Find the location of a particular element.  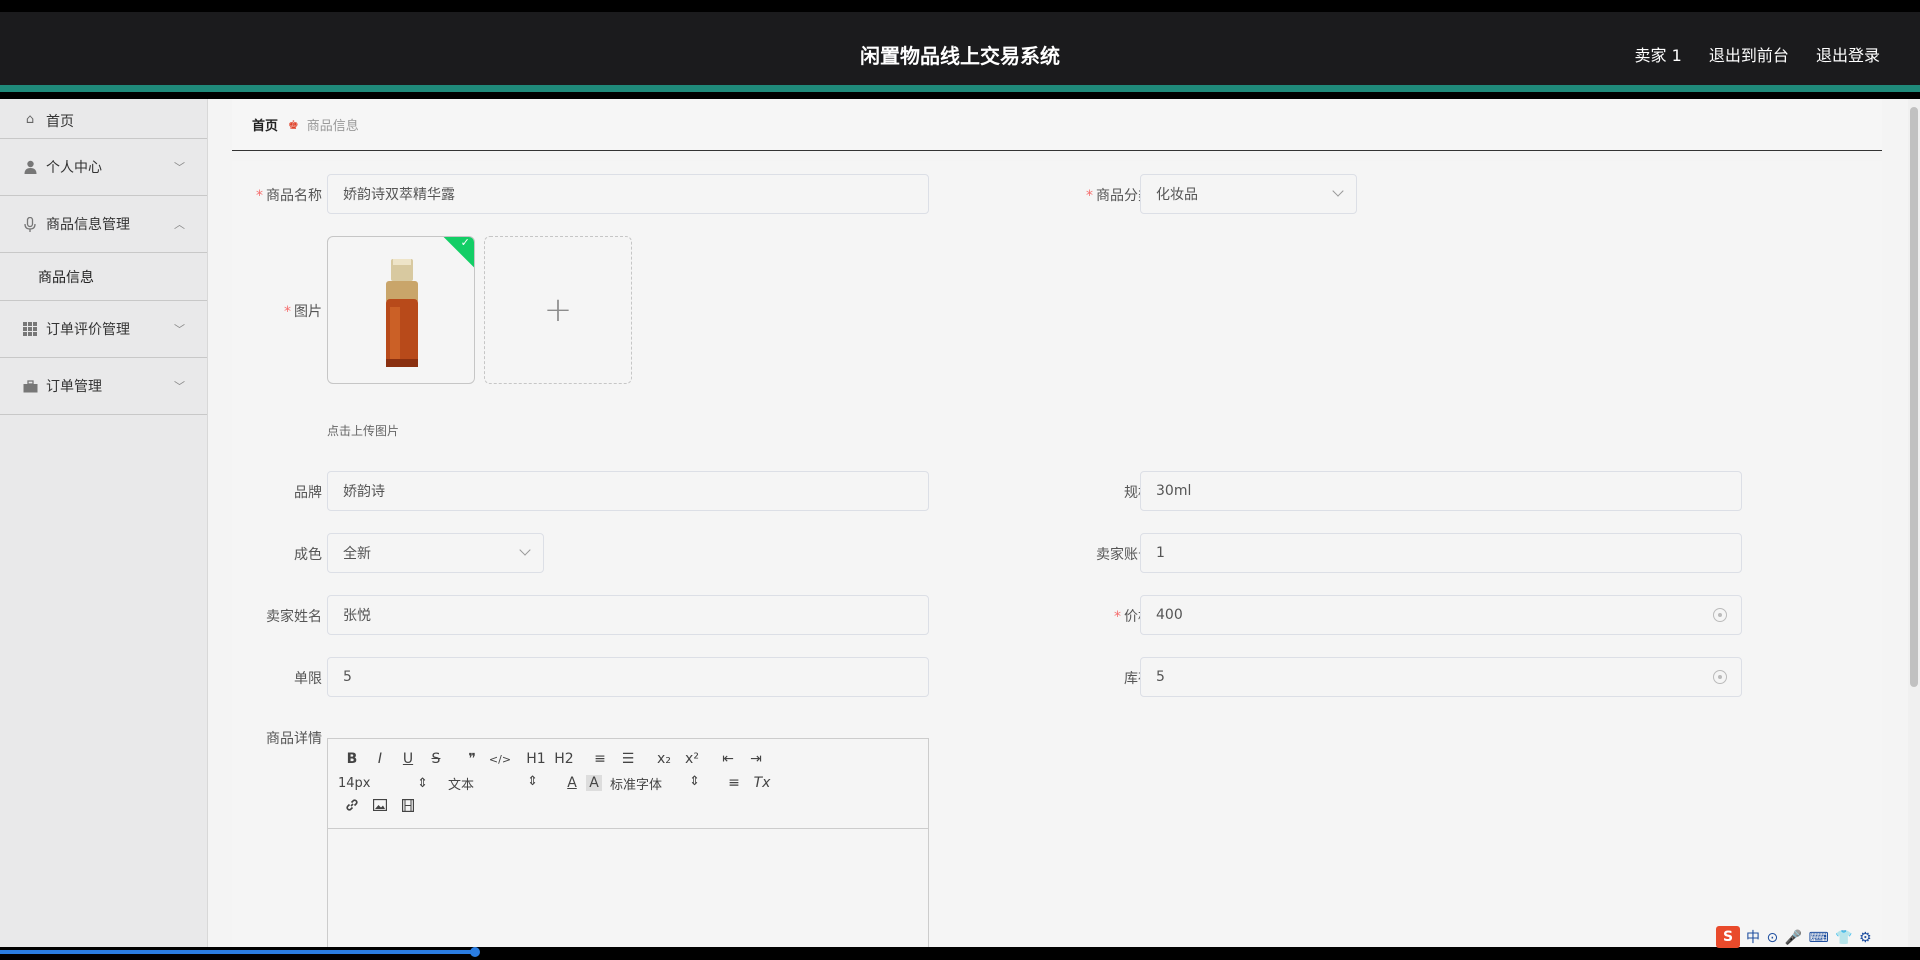

logout-link: 退出登录 is located at coordinates (1848, 55).